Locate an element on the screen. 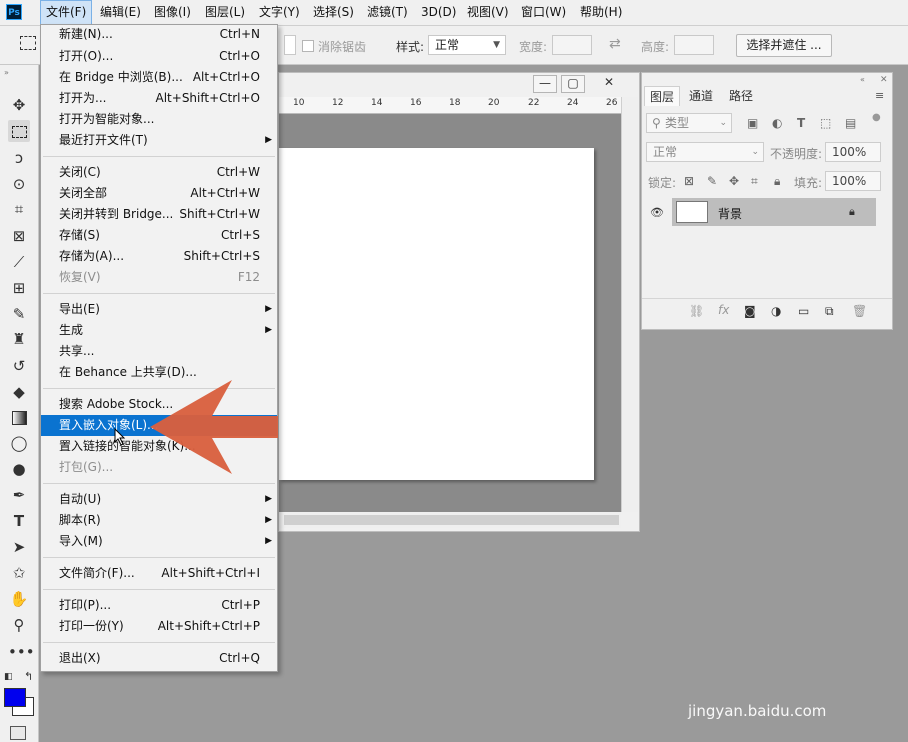  lock-artboard-icon: ⌗ is located at coordinates (754, 181).